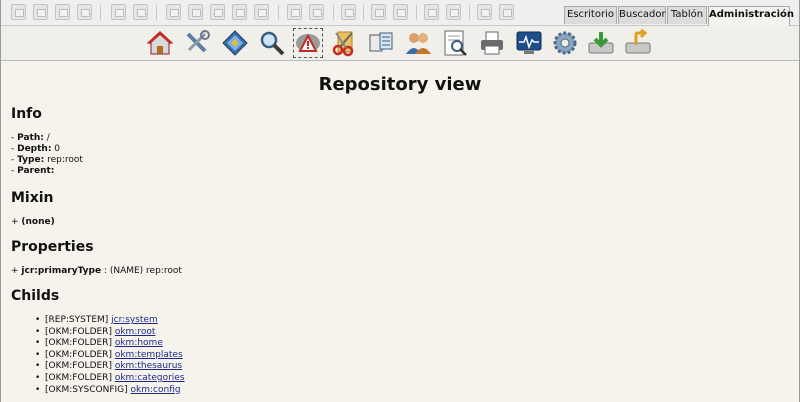 The image size is (800, 402). What do you see at coordinates (348, 12) in the screenshot?
I see `gear-small-icon` at bounding box center [348, 12].